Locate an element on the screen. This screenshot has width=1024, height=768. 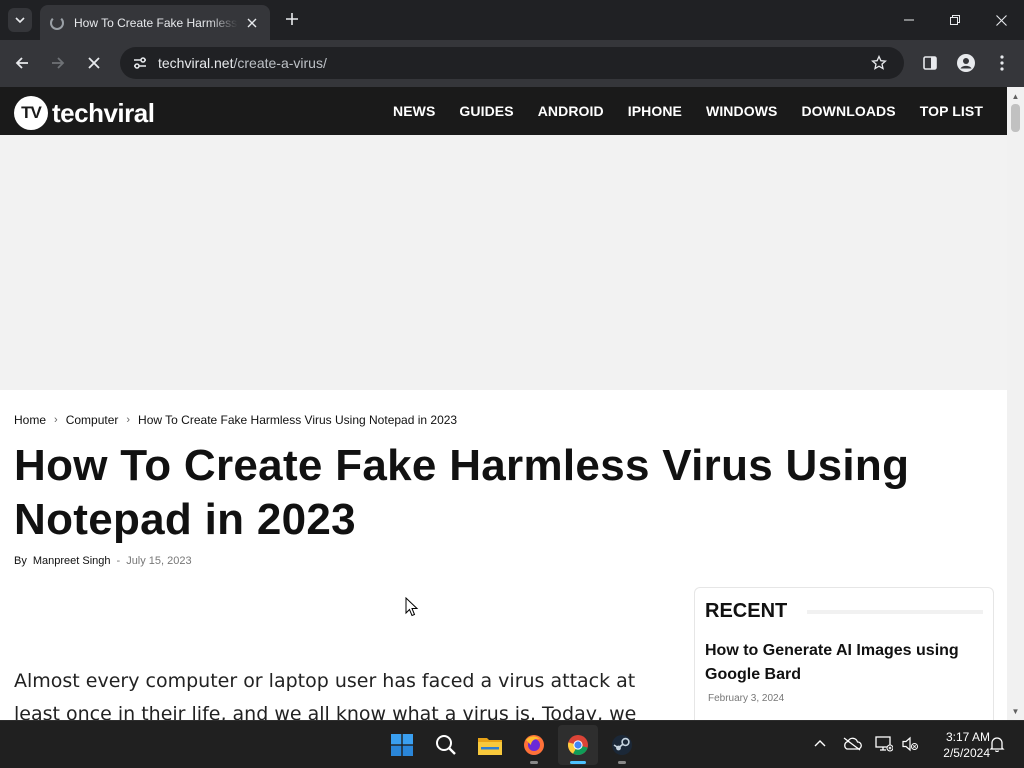
nav-downloads: DOWNLOADS is located at coordinates (848, 111).